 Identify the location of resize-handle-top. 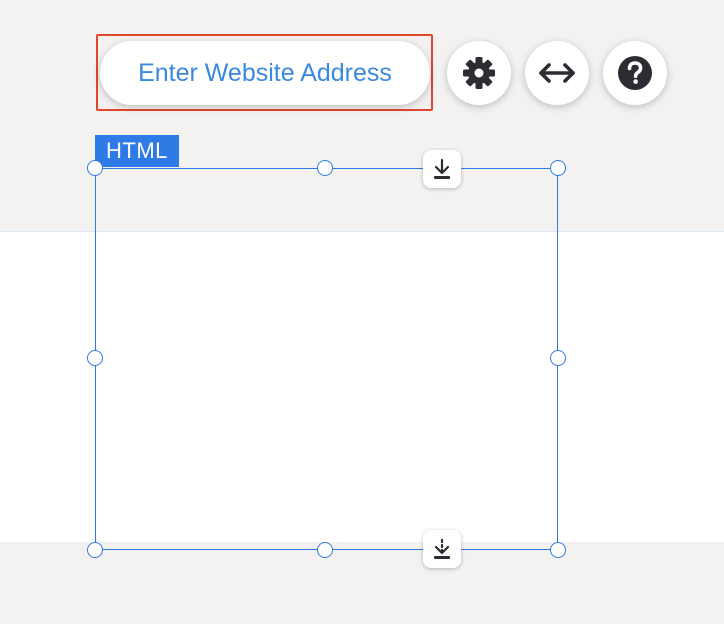
(325, 168).